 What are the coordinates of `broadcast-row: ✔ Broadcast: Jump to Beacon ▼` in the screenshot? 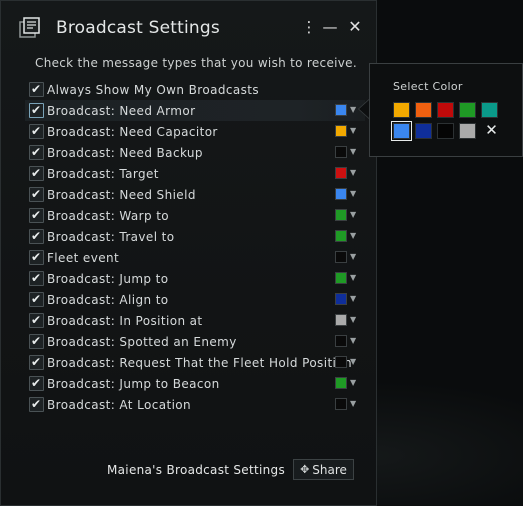 It's located at (195, 383).